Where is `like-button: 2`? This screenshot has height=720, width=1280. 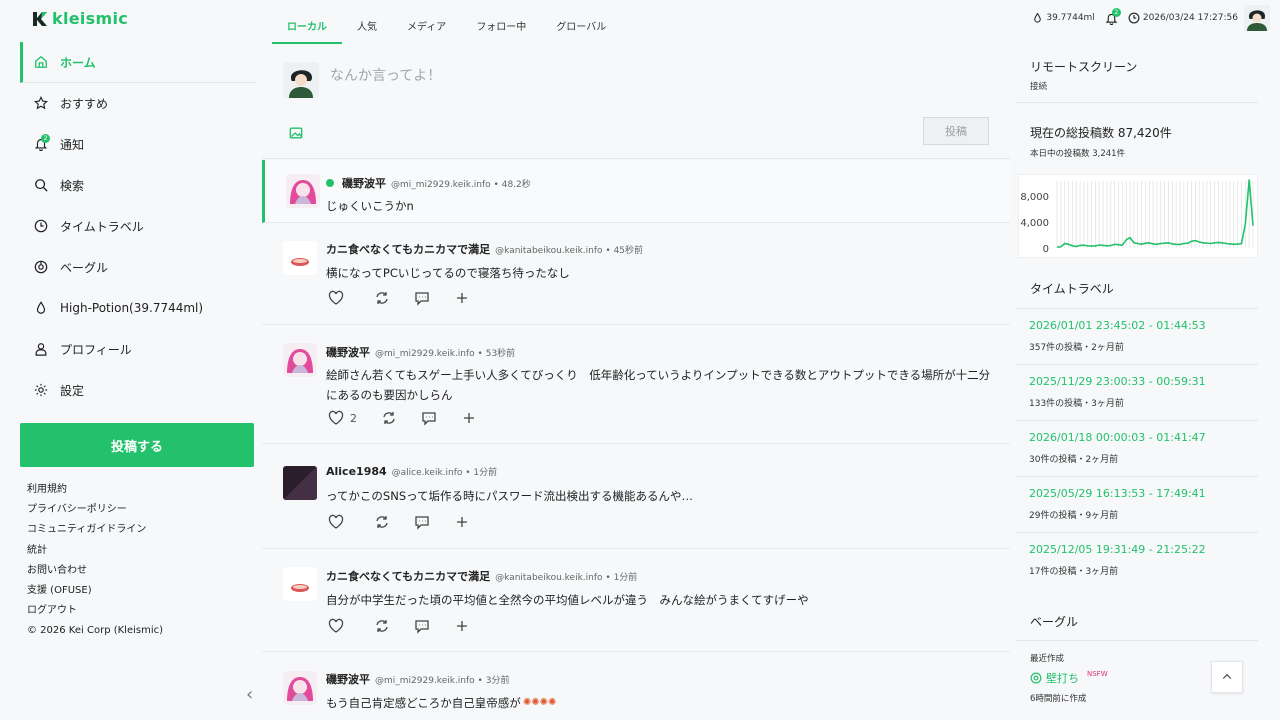
like-button: 2 is located at coordinates (342, 418).